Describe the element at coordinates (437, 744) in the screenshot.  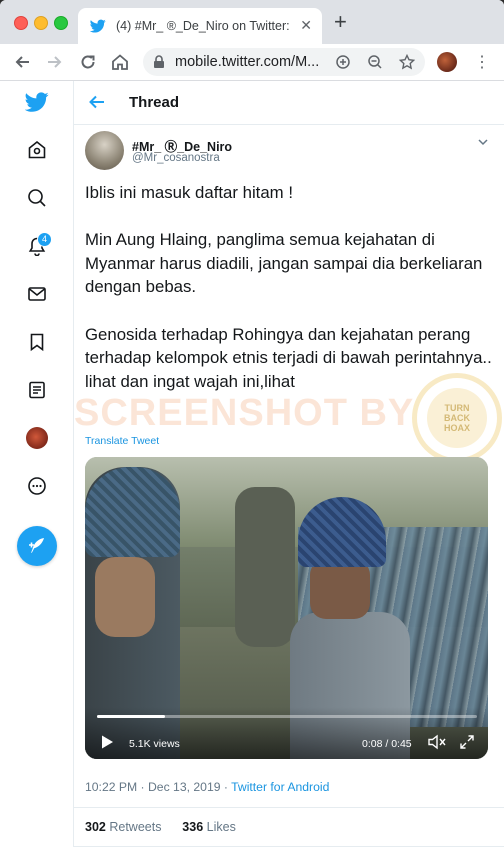
I see `volume-icon` at that location.